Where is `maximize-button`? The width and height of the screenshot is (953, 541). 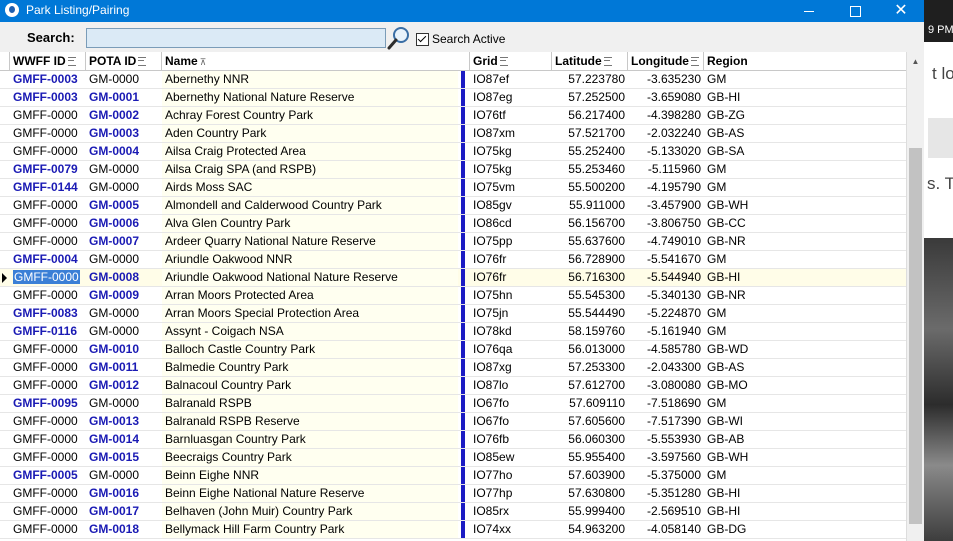
maximize-button is located at coordinates (855, 11).